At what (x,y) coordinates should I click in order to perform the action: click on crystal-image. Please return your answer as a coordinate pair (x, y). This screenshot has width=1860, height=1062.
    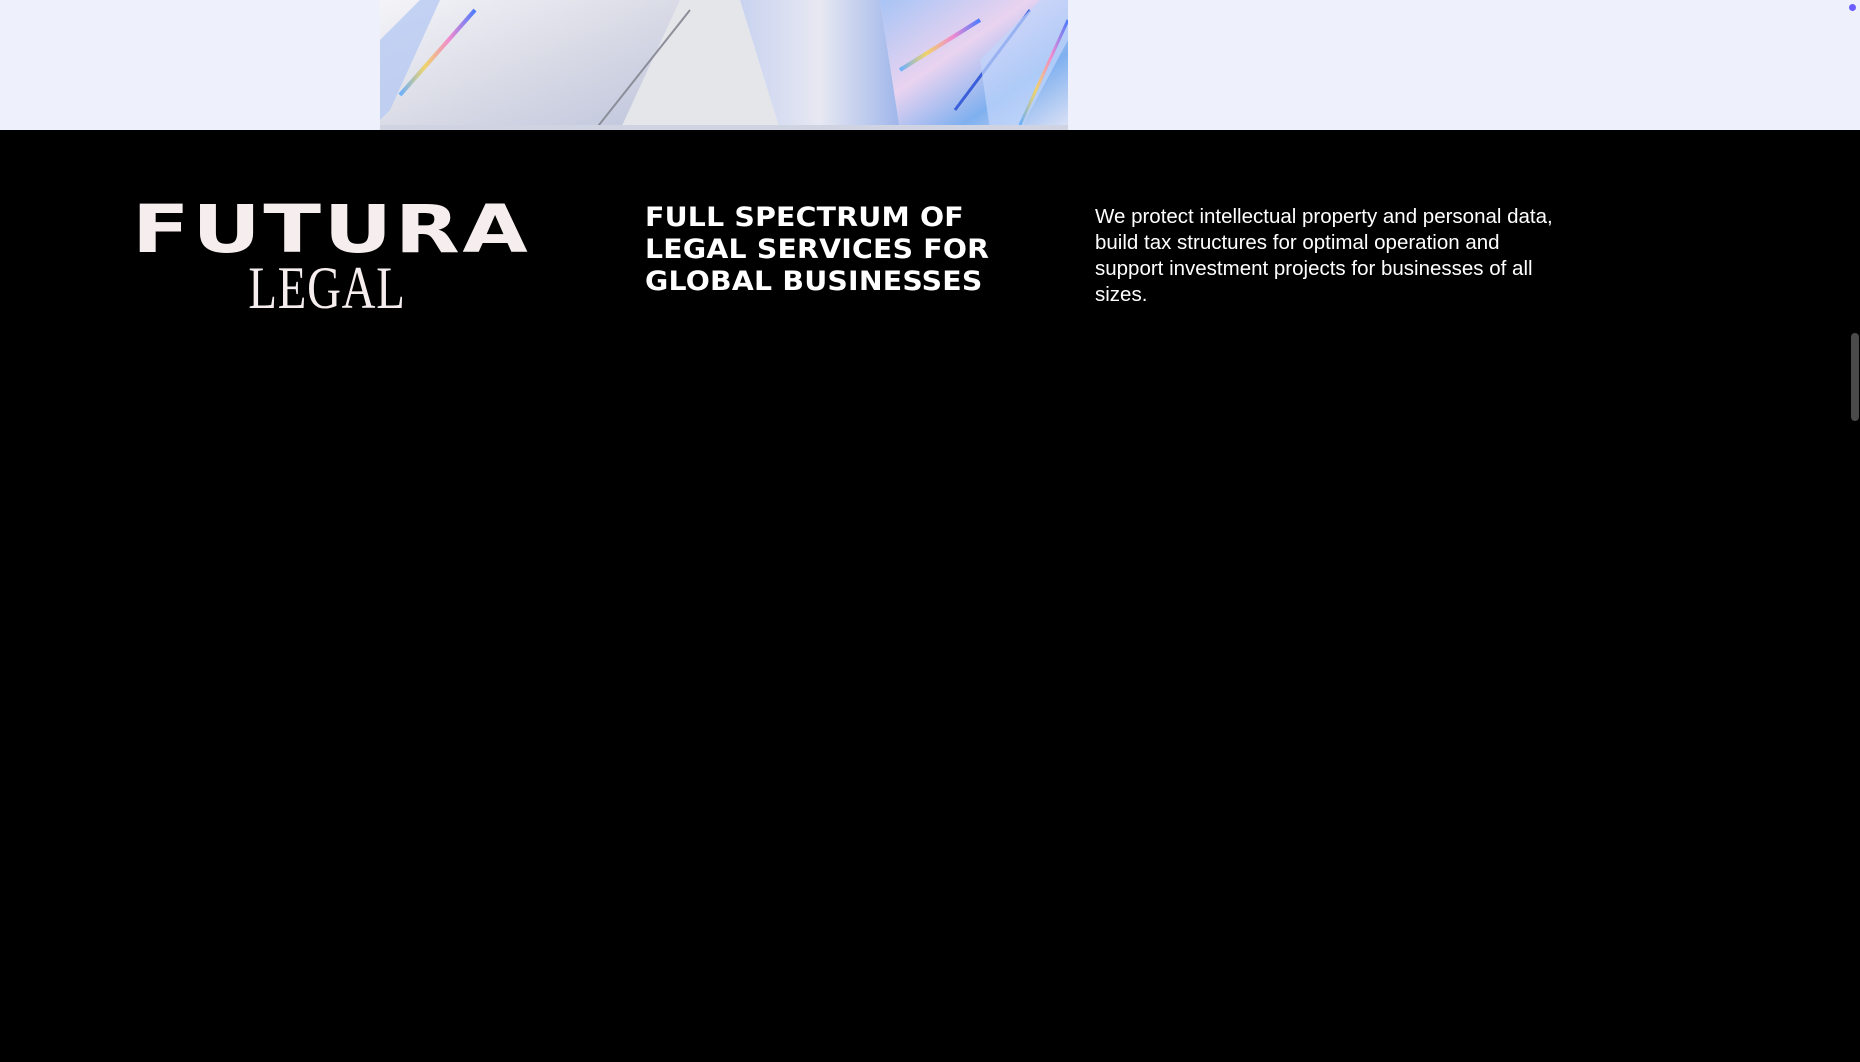
    Looking at the image, I should click on (724, 65).